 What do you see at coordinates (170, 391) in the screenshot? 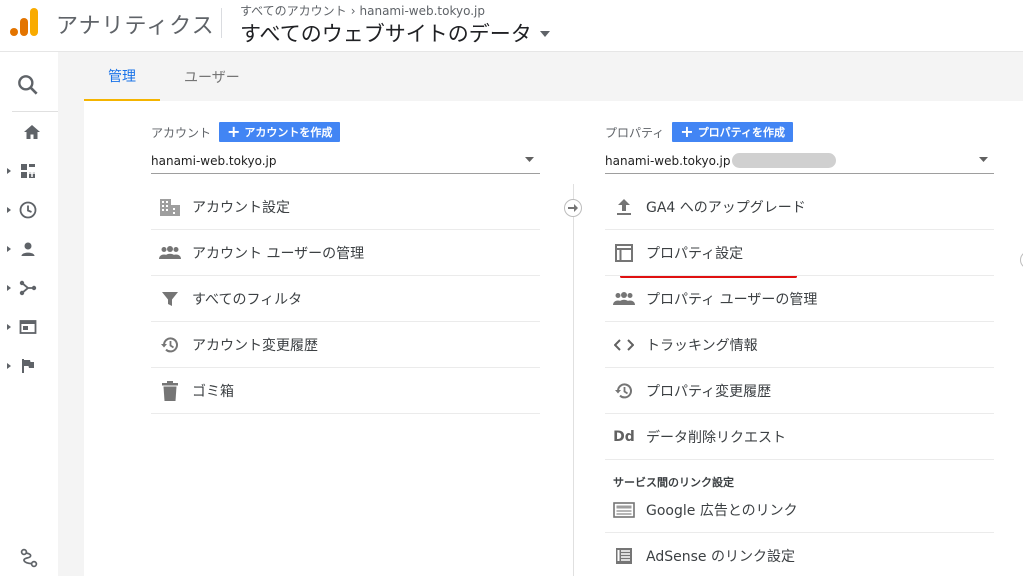
I see `trash-icon` at bounding box center [170, 391].